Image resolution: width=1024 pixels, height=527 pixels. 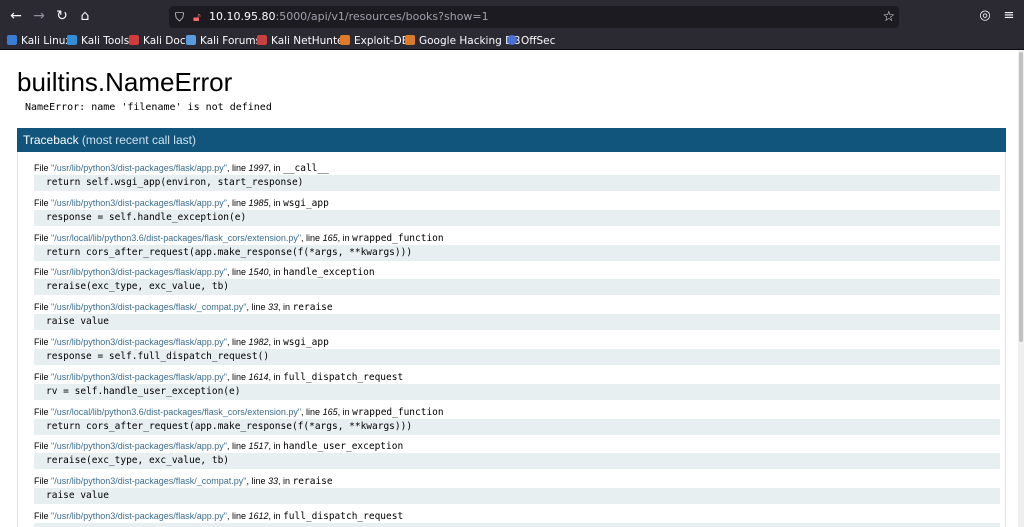 I want to click on frame-line: 1982, so click(x=258, y=342).